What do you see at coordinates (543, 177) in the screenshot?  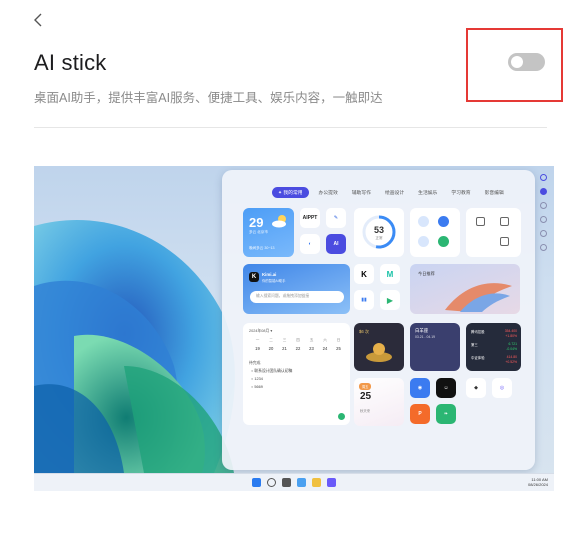 I see `sidebar-logo-icon` at bounding box center [543, 177].